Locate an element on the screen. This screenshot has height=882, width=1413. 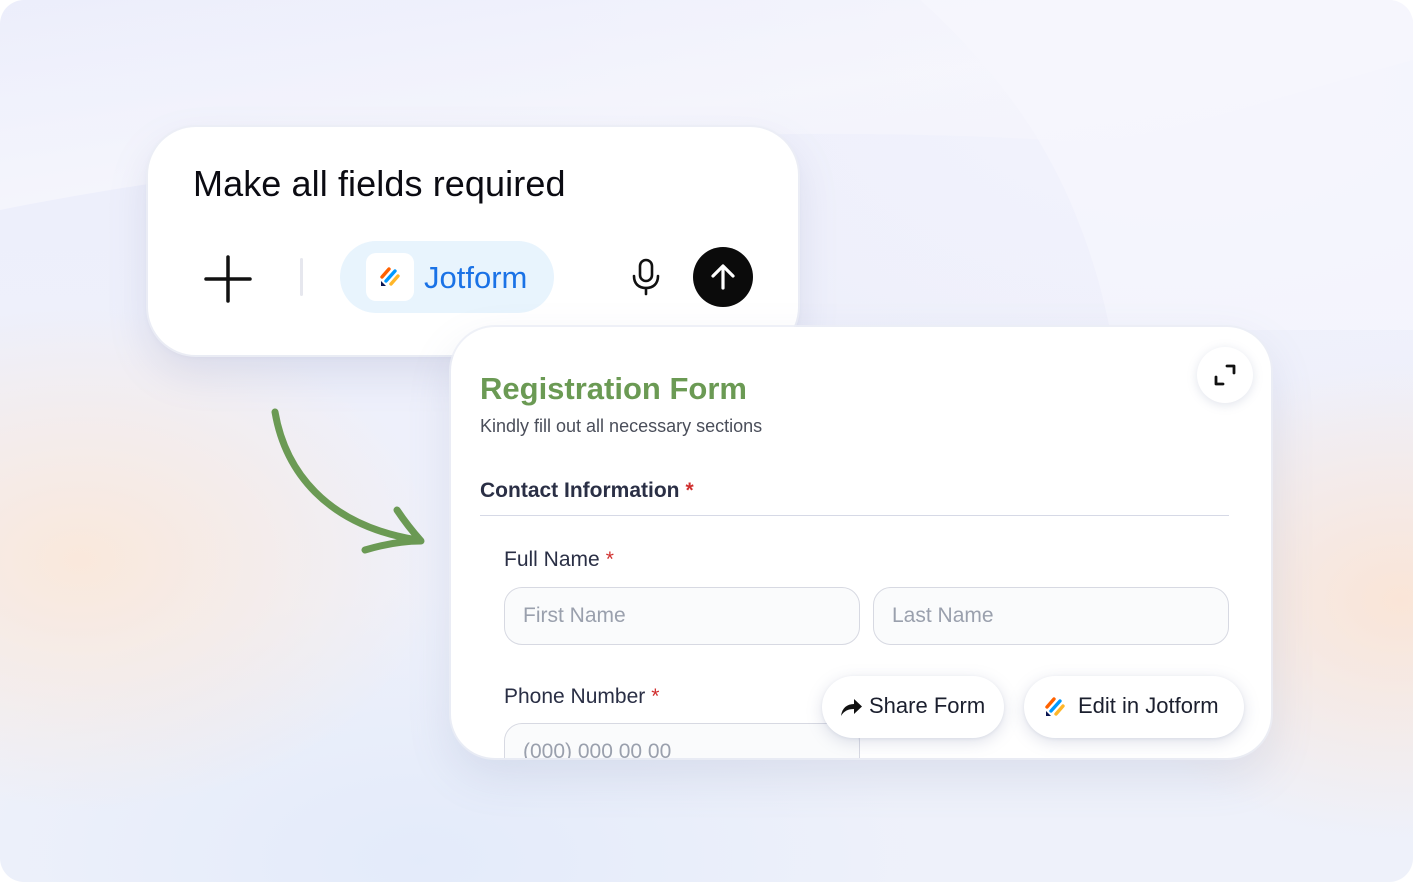
section-heading-text: Contact Information is located at coordinates (580, 490).